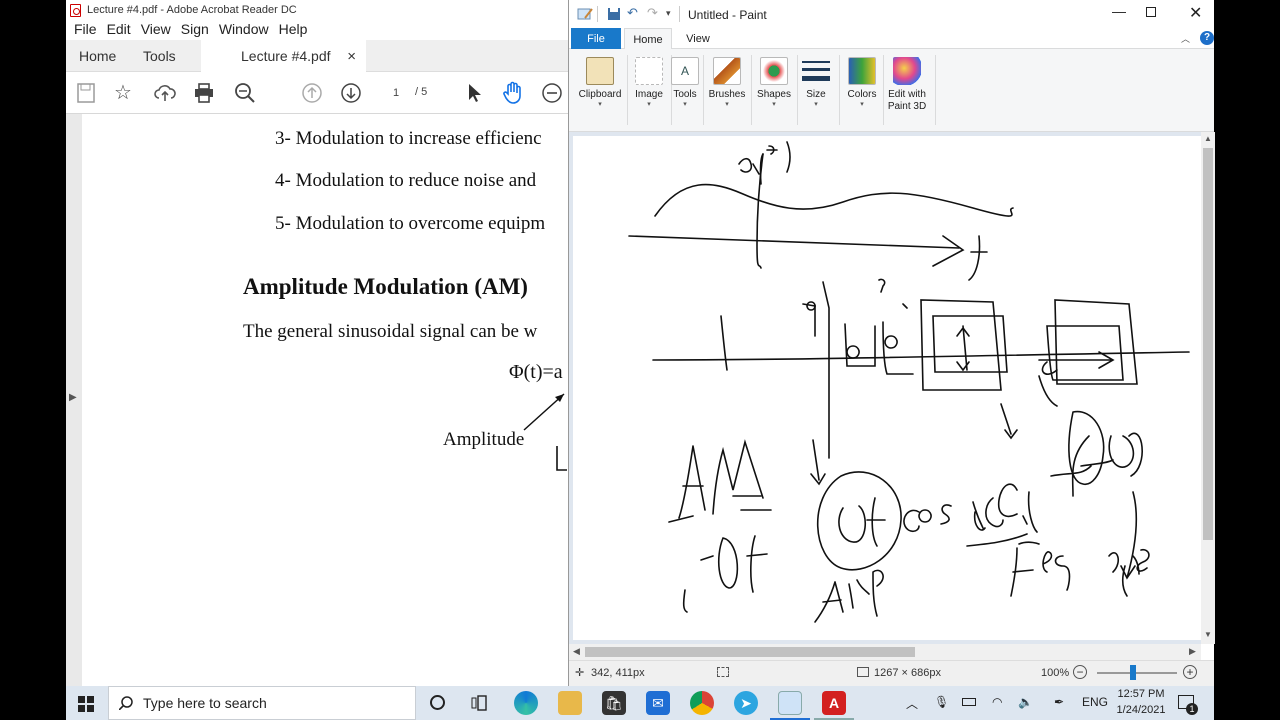  Describe the element at coordinates (685, 90) in the screenshot. I see `tools-group: A Tools ▾` at that location.